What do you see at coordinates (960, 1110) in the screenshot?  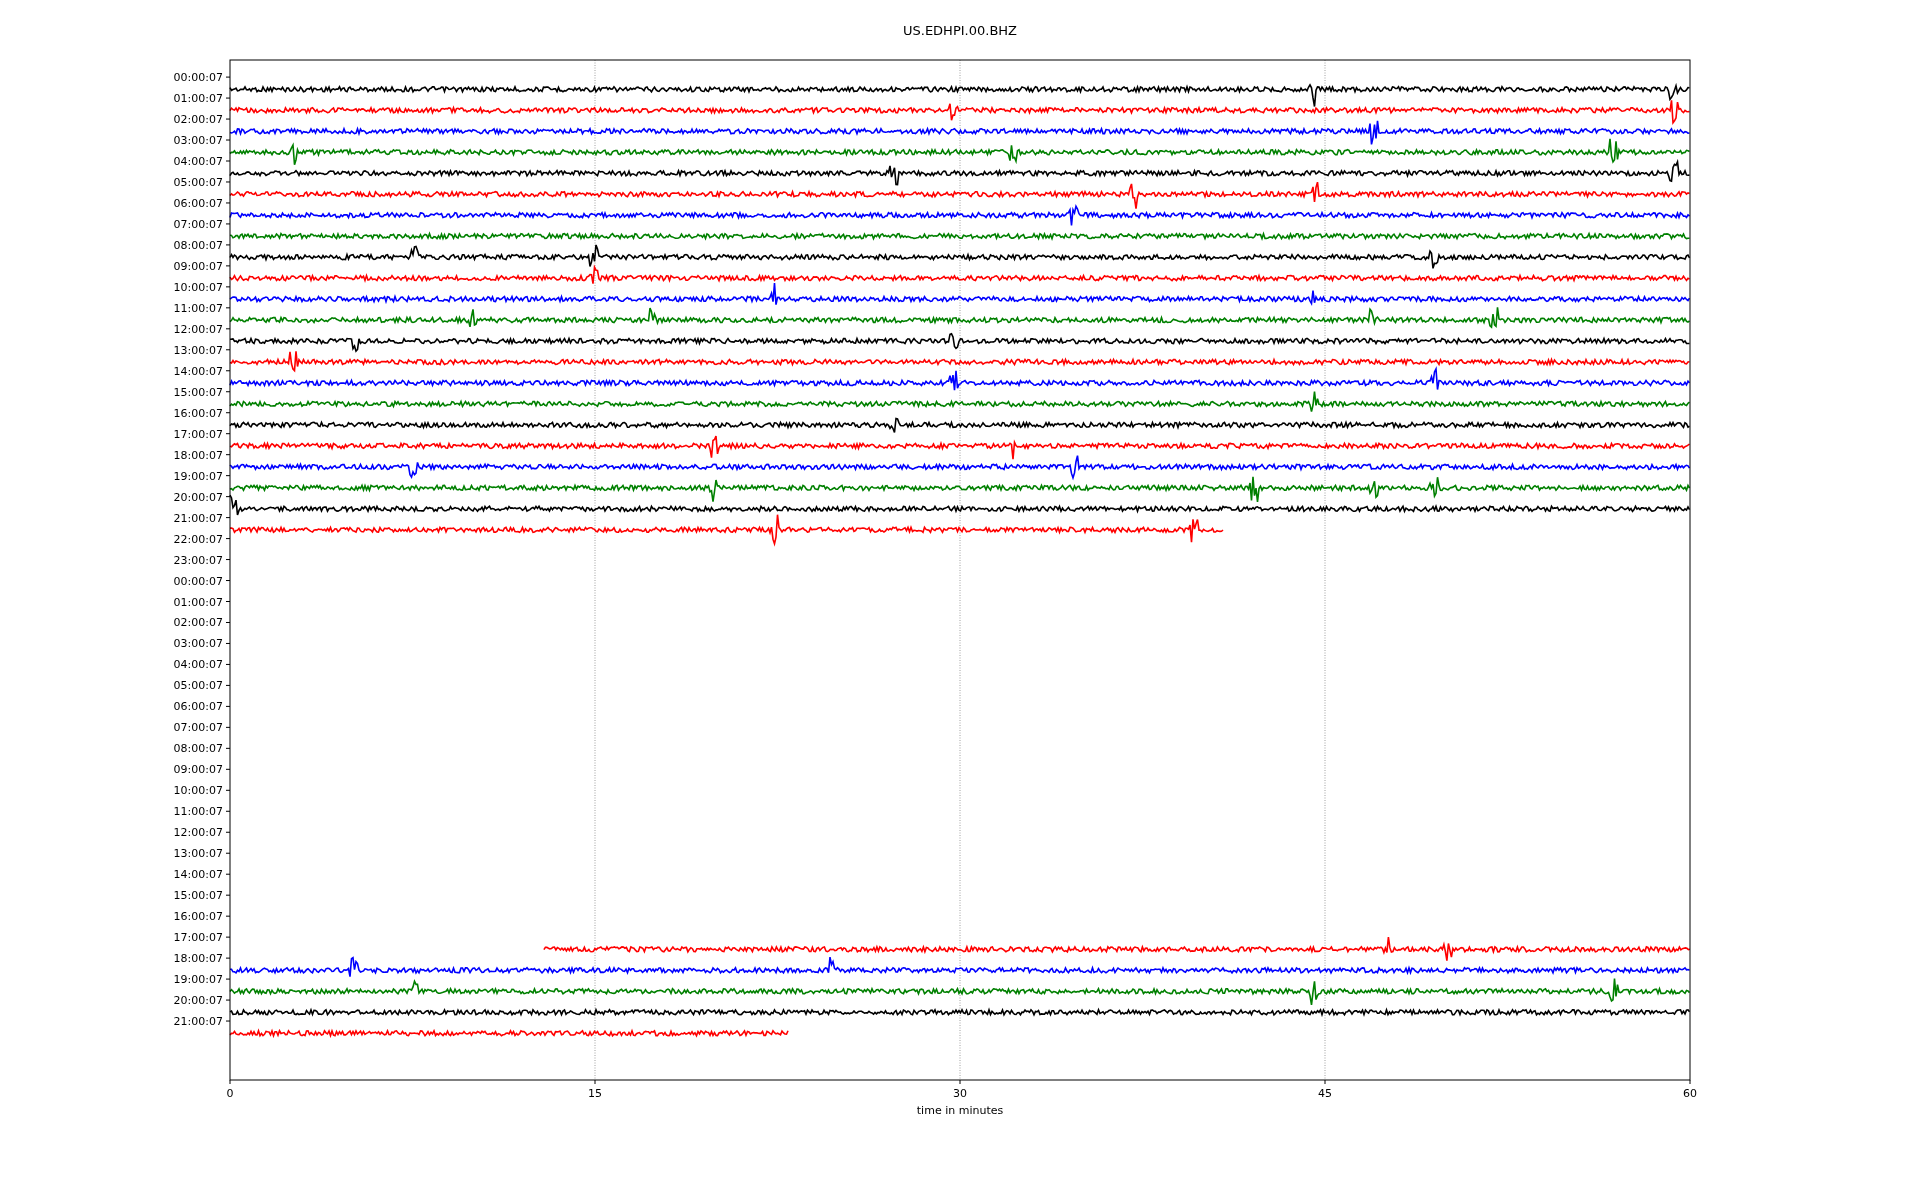 I see `x-axis-label: time in minutes` at bounding box center [960, 1110].